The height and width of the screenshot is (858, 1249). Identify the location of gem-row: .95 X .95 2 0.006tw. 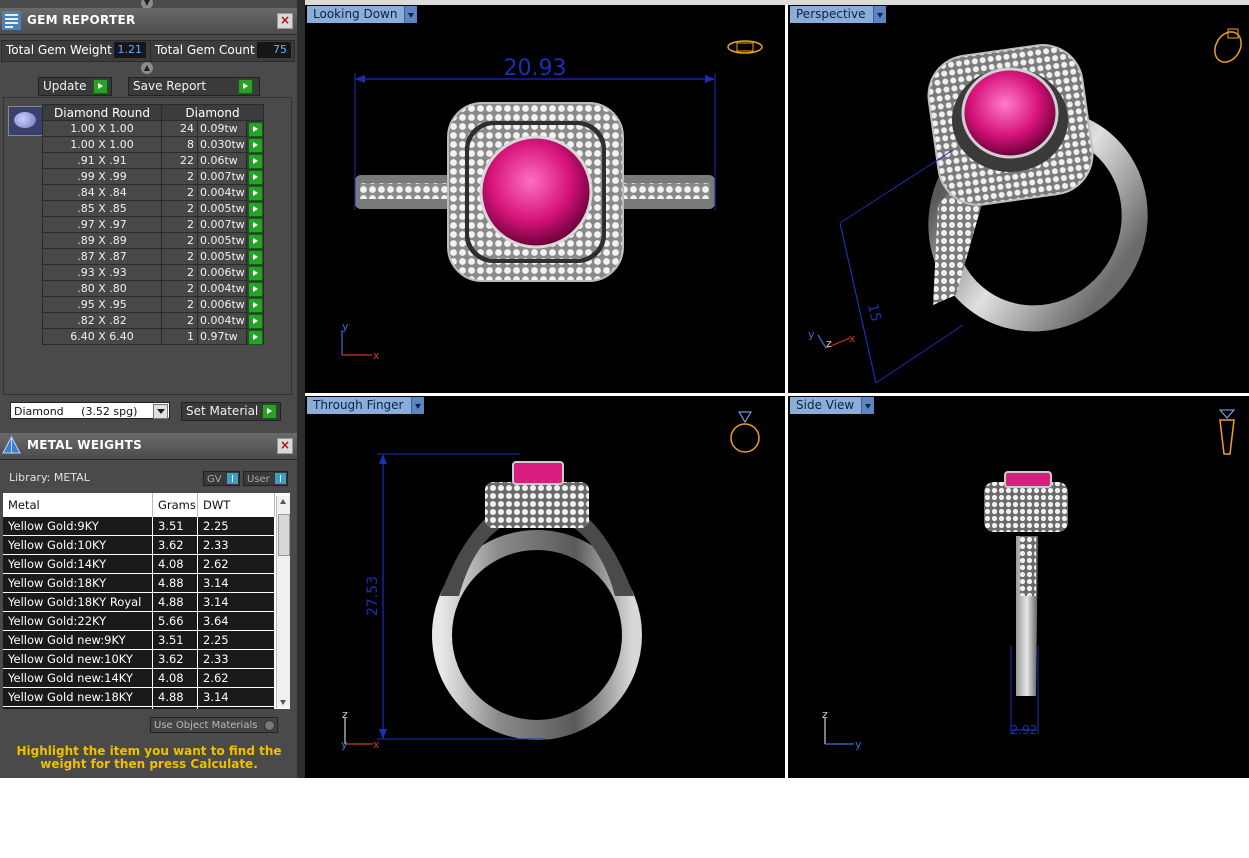
(153, 304).